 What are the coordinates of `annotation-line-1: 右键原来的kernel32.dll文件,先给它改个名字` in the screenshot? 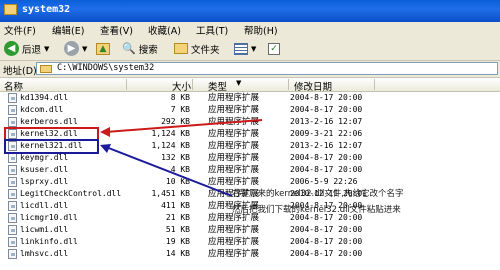 It's located at (318, 194).